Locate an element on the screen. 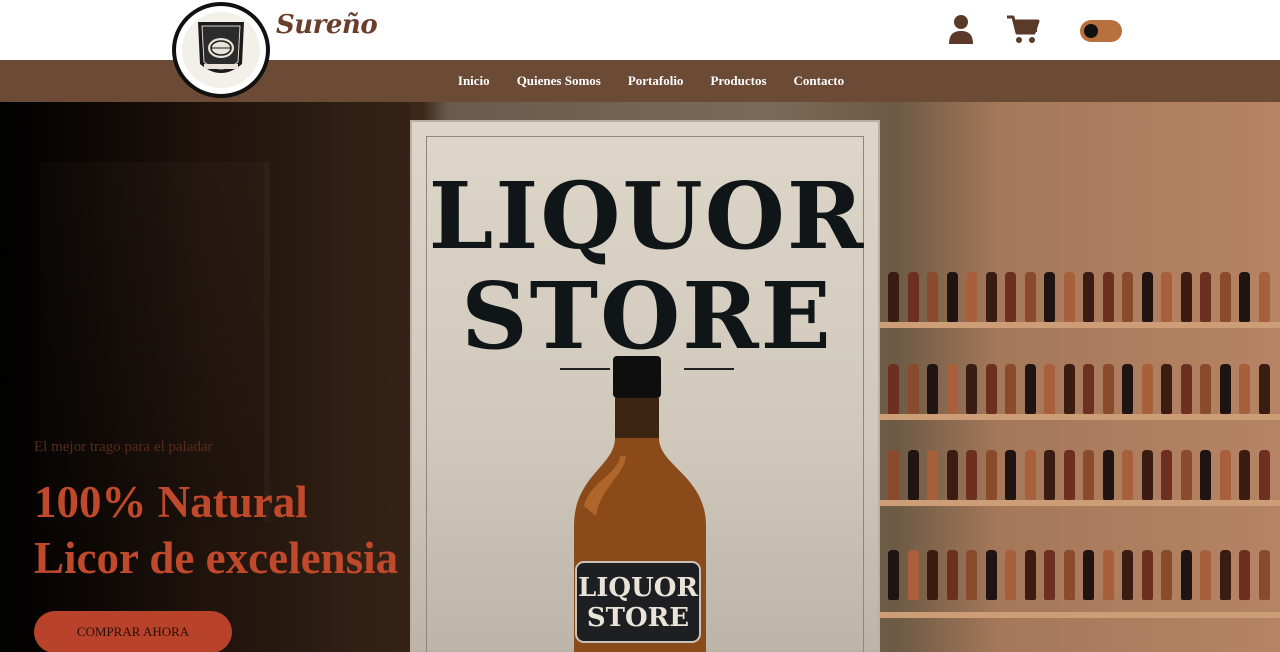 The height and width of the screenshot is (652, 1280). hero-title-line2: Licor de excelensia is located at coordinates (216, 558).